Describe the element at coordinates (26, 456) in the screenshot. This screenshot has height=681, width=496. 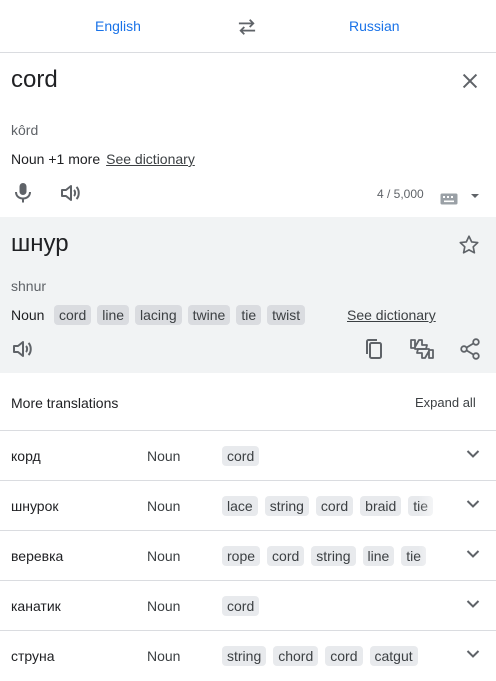
I see `row-word: корд` at that location.